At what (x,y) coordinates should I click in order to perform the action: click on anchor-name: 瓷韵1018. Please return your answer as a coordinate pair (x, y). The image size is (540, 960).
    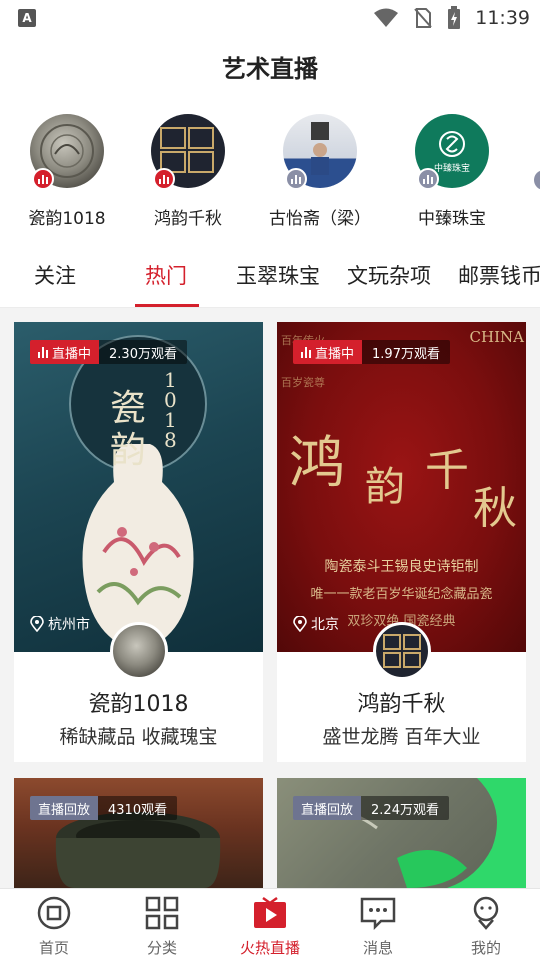
    Looking at the image, I should click on (67, 219).